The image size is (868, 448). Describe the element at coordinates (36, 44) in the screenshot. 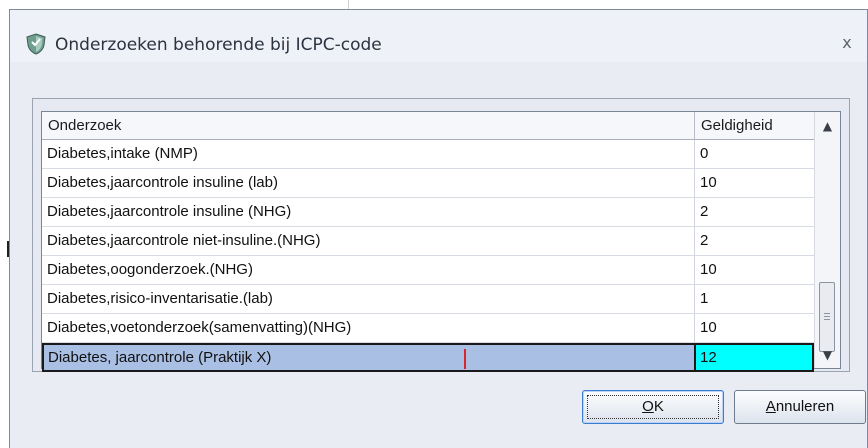

I see `shield-icon` at that location.